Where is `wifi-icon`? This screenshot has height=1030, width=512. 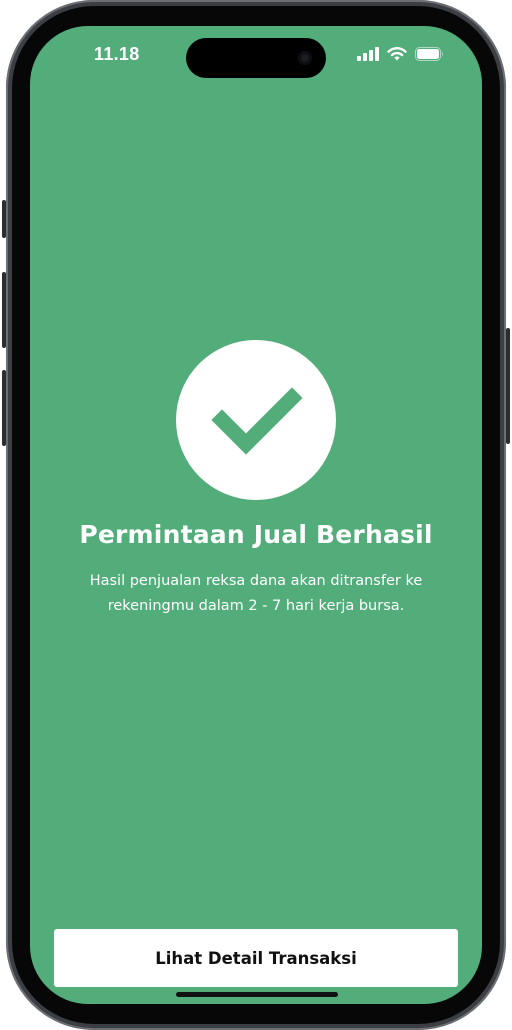 wifi-icon is located at coordinates (397, 55).